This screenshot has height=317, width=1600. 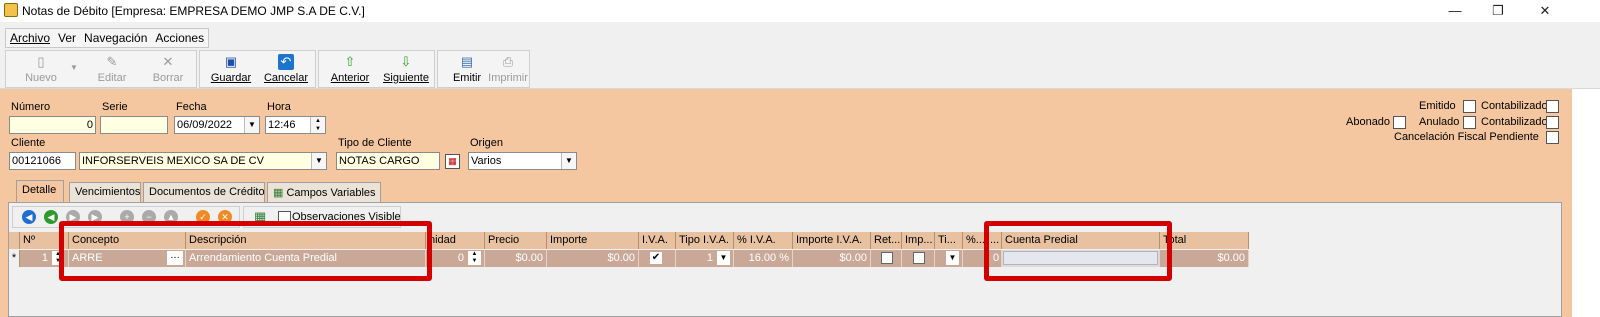 What do you see at coordinates (51, 217) in the screenshot?
I see `previous-record-icon: ◀` at bounding box center [51, 217].